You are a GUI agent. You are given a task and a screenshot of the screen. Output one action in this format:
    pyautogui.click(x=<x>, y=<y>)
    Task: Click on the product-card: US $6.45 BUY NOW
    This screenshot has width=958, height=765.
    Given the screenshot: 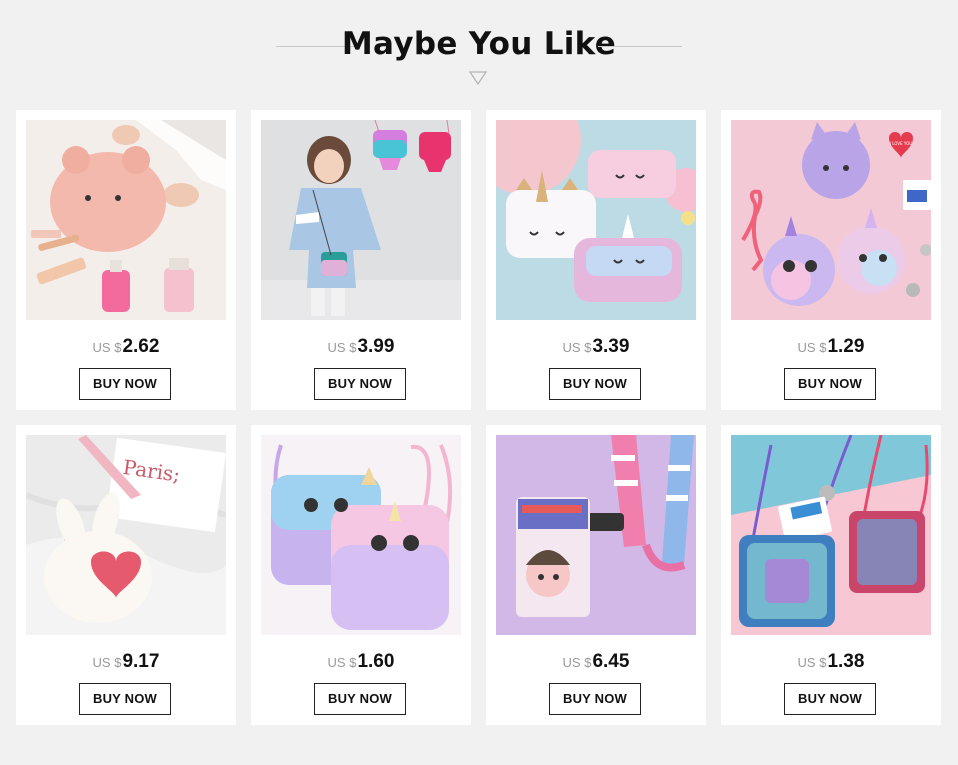 What is the action you would take?
    pyautogui.click(x=596, y=575)
    